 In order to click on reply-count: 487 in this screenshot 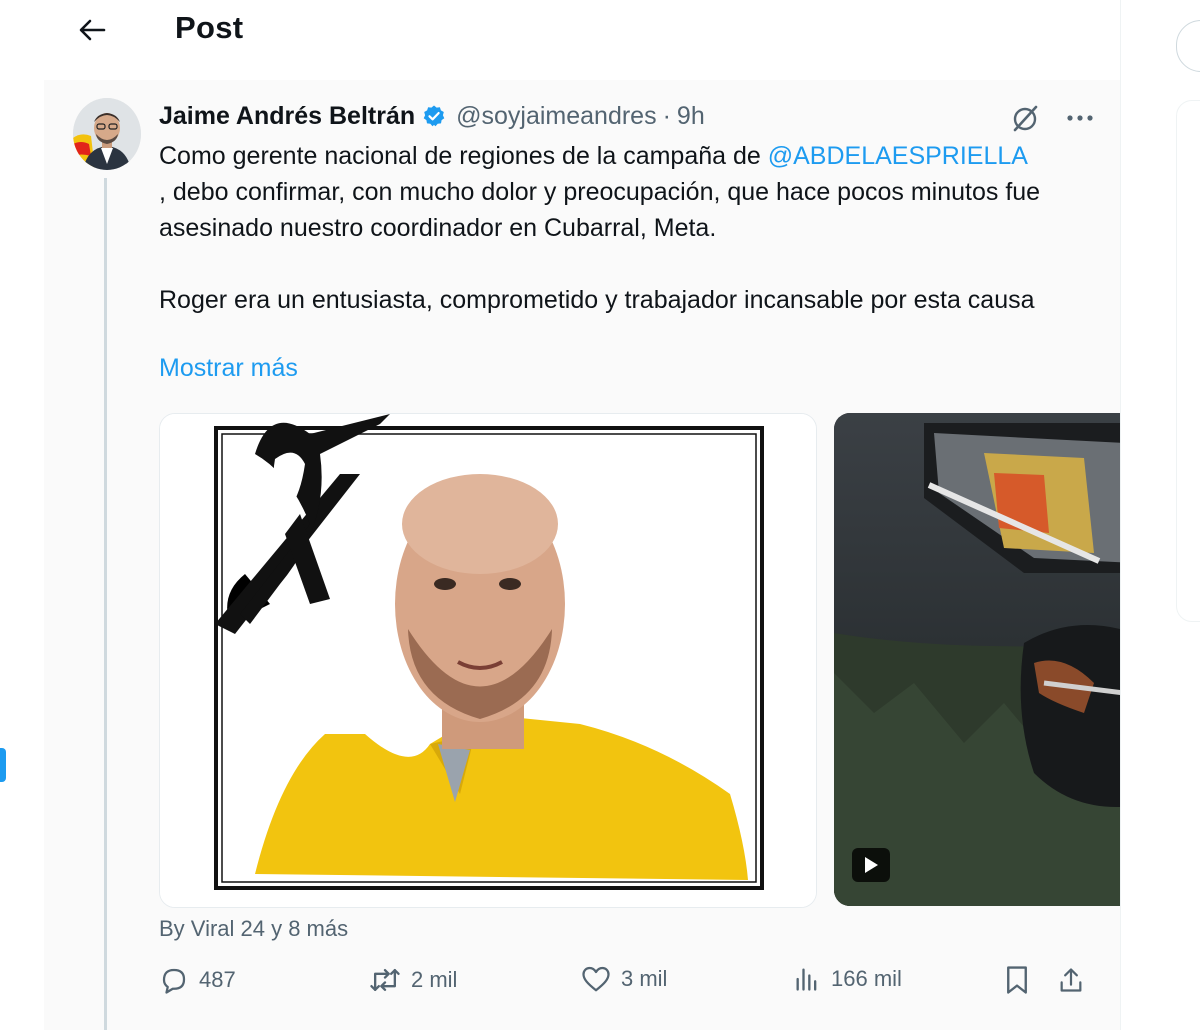, I will do `click(217, 979)`.